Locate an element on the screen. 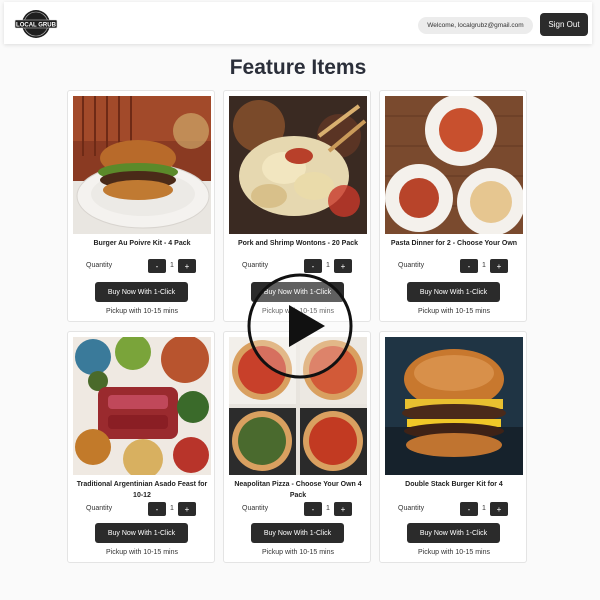 The height and width of the screenshot is (600, 600). local-grub-logo: LOCAL GRUB is located at coordinates (36, 24).